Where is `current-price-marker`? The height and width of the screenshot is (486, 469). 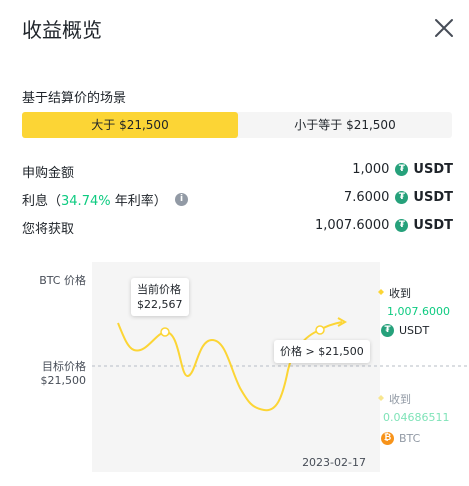 current-price-marker is located at coordinates (165, 332).